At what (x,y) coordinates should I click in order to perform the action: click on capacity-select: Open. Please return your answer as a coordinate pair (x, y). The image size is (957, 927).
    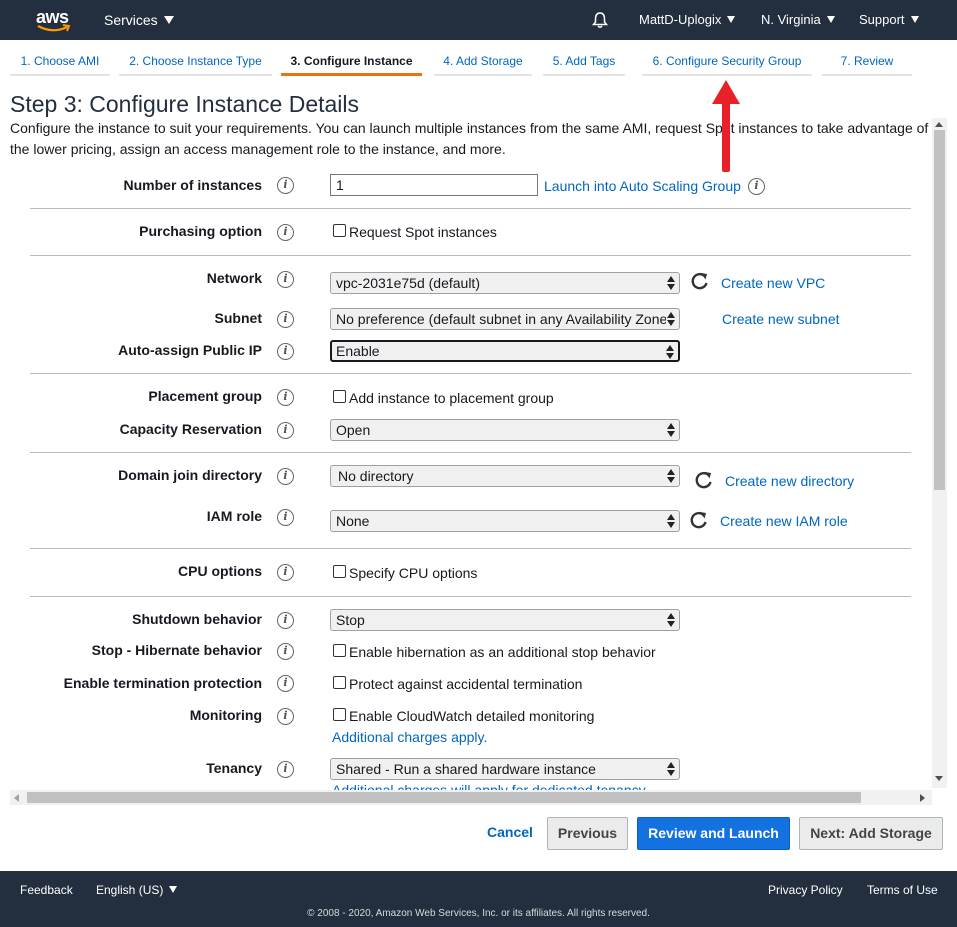
    Looking at the image, I should click on (505, 430).